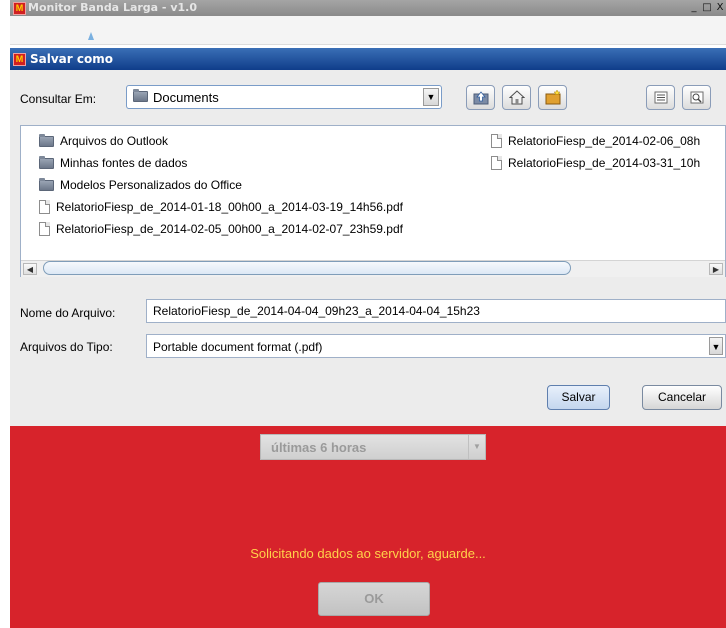 The height and width of the screenshot is (628, 726). I want to click on scroll-left-icon: ◀, so click(30, 269).